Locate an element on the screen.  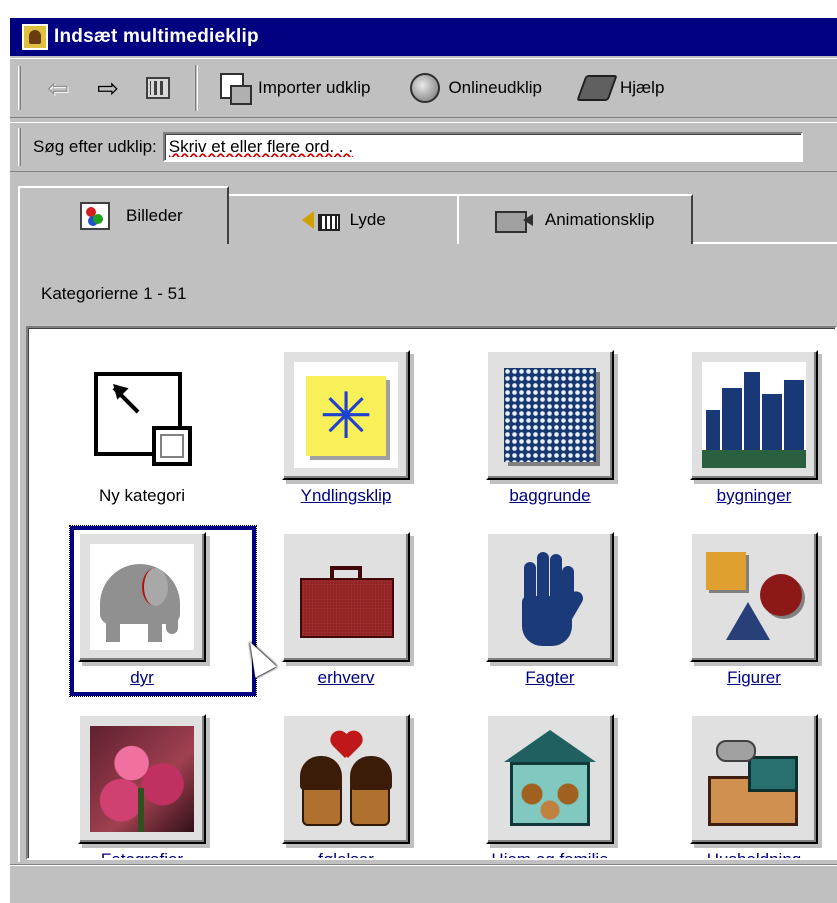
category-label: Fotografier is located at coordinates (142, 855).